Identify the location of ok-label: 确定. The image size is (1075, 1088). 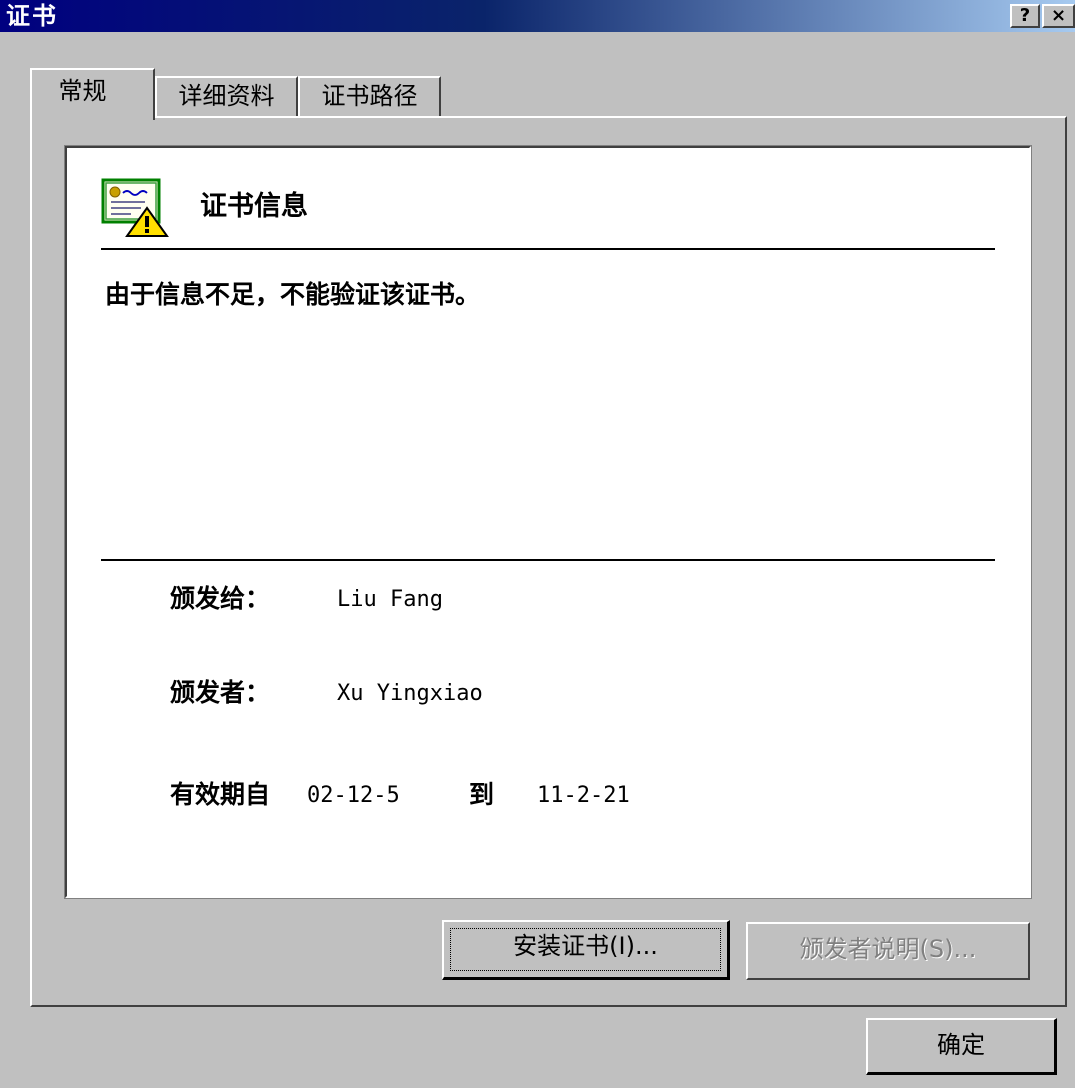
(961, 1045).